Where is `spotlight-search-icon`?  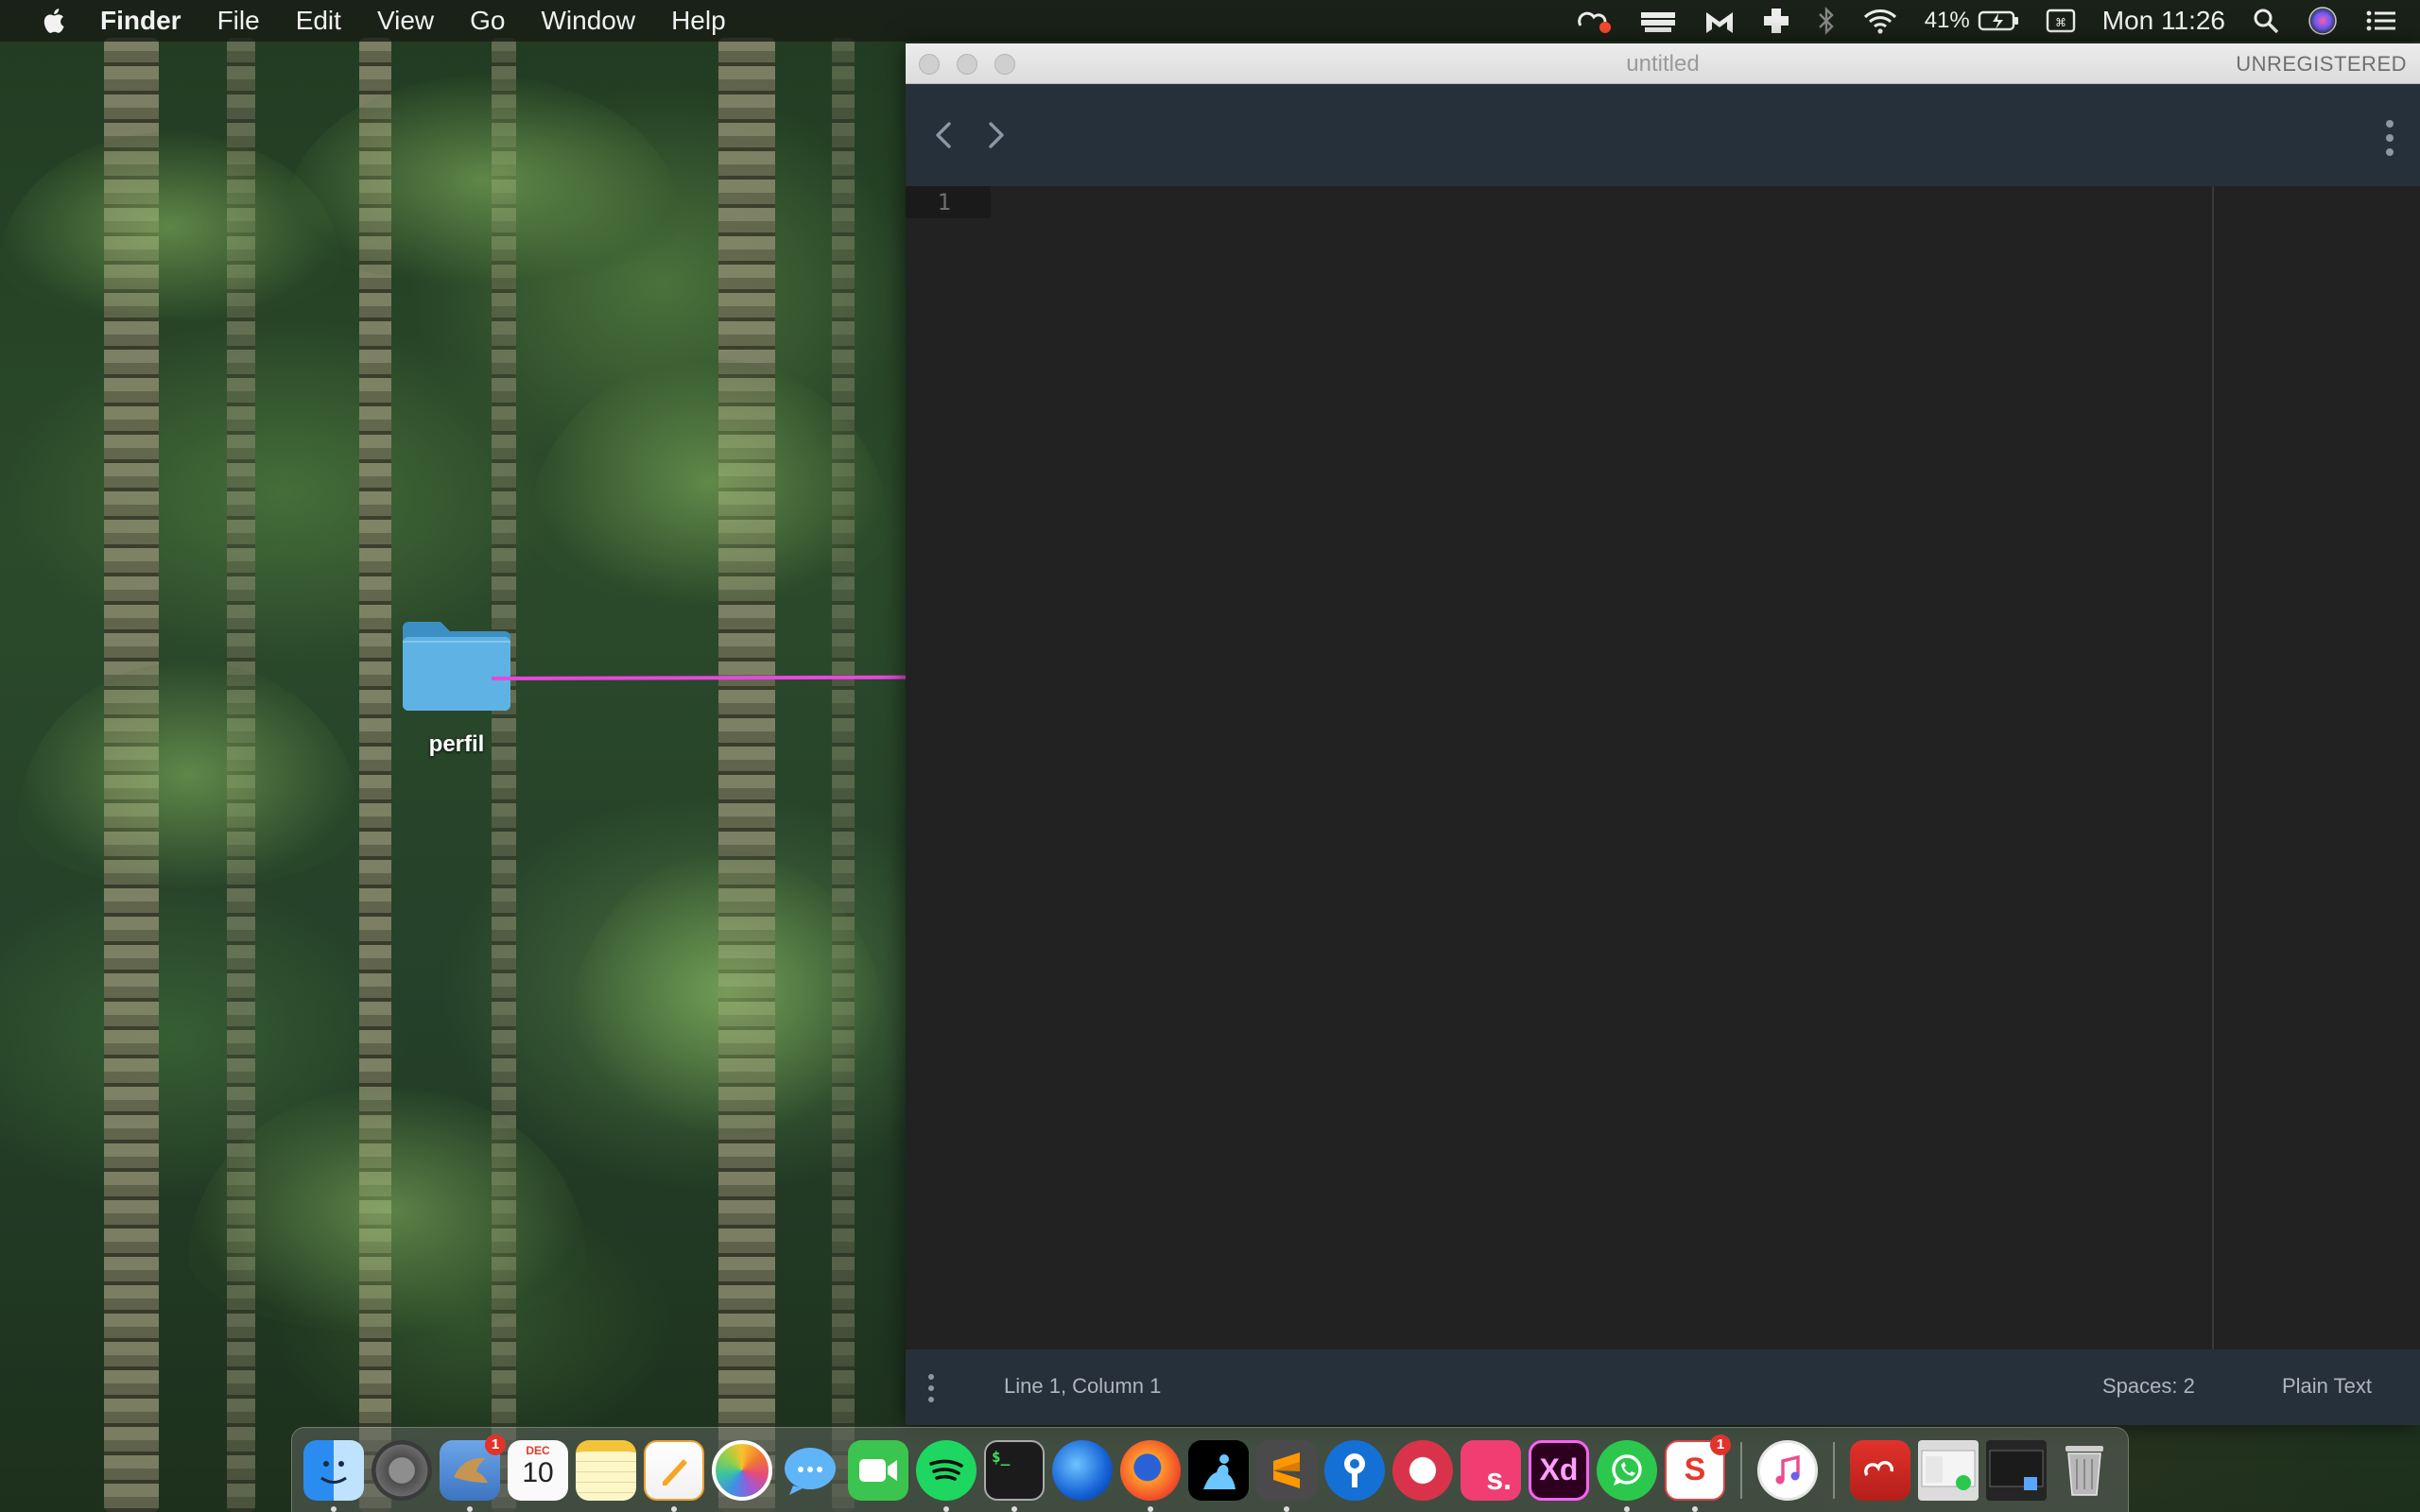 spotlight-search-icon is located at coordinates (2266, 21).